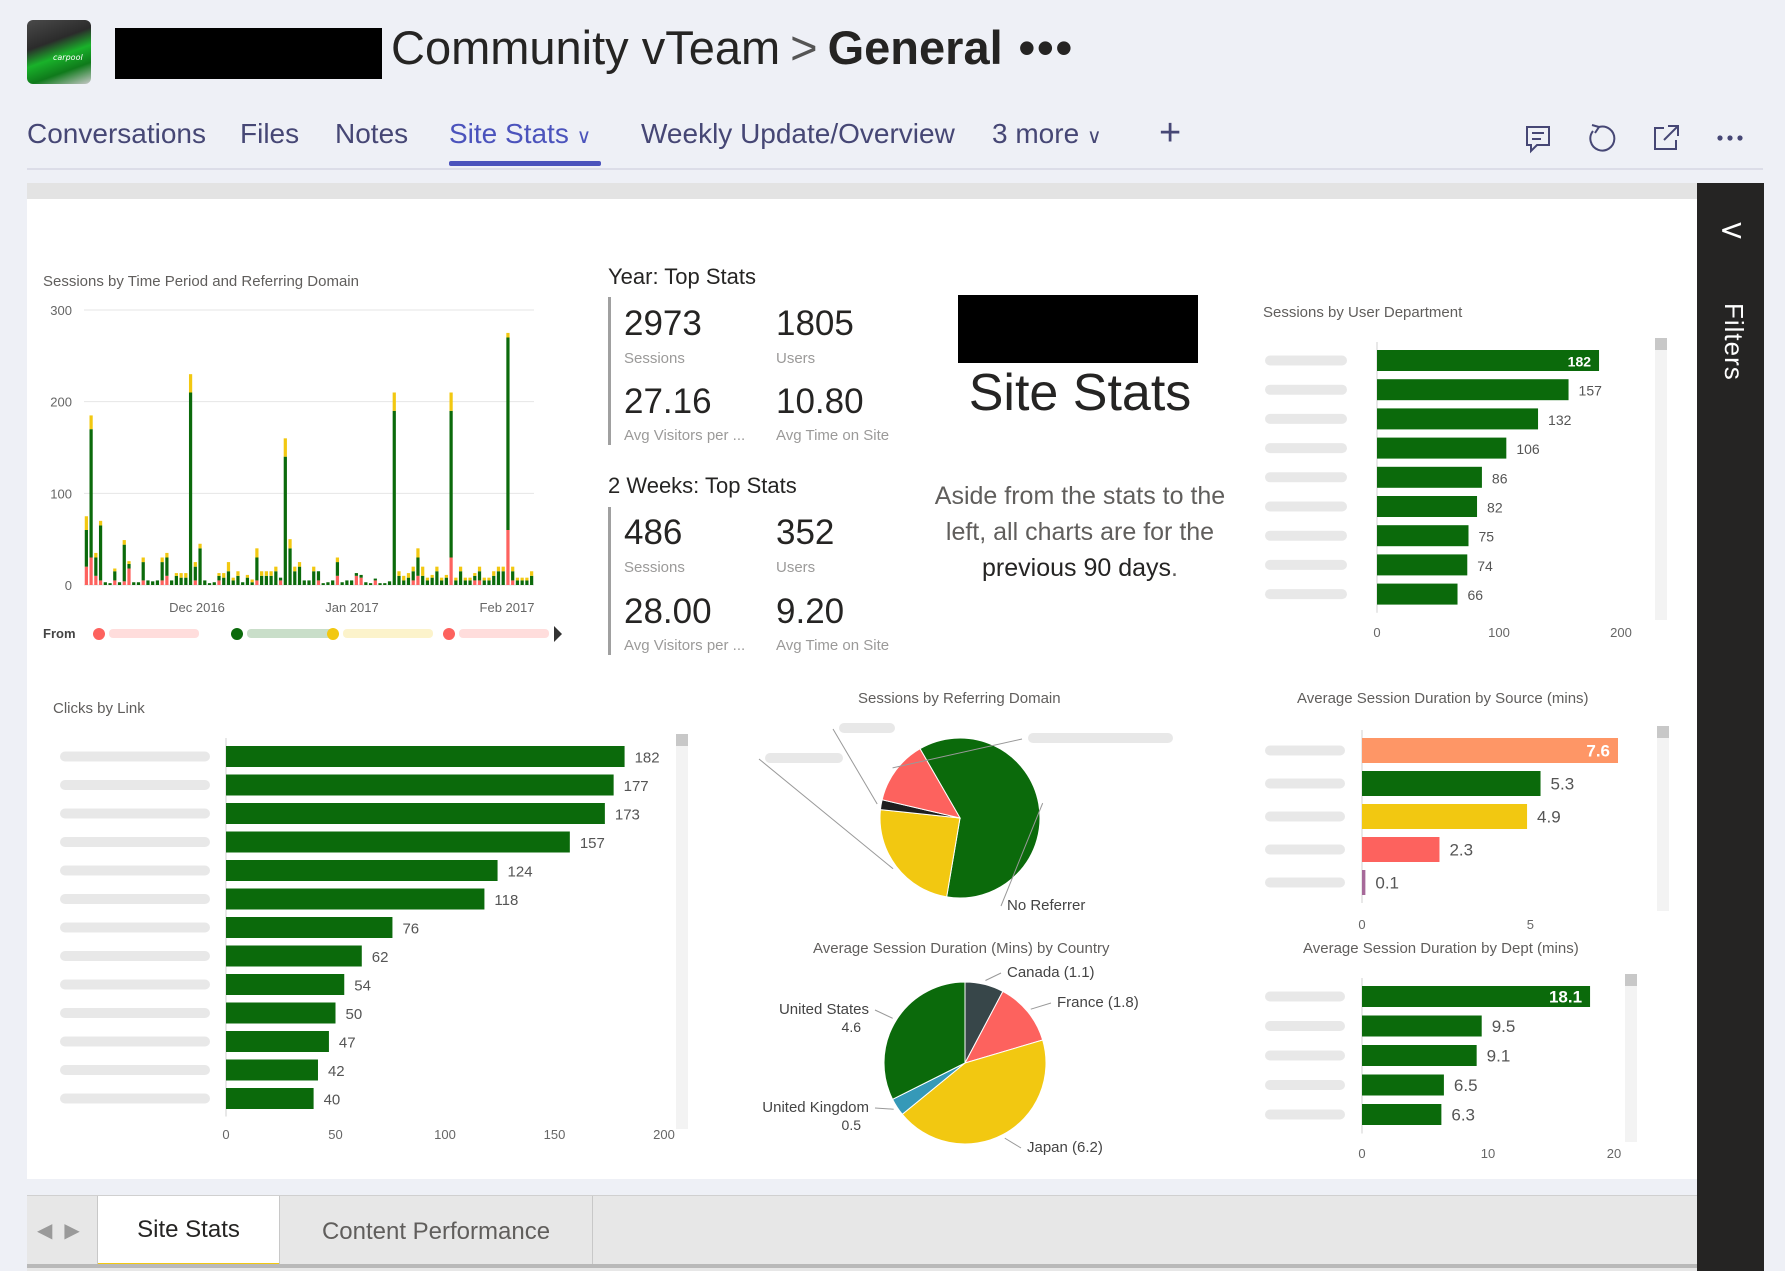  I want to click on leader-line, so click(993, 976).